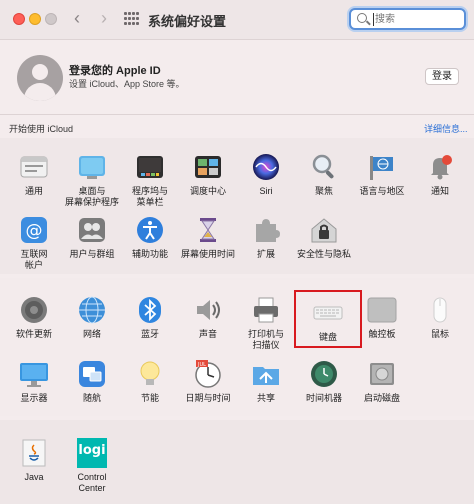 The image size is (474, 504). I want to click on pref-pane-label: 屏幕使用时间, so click(207, 254).